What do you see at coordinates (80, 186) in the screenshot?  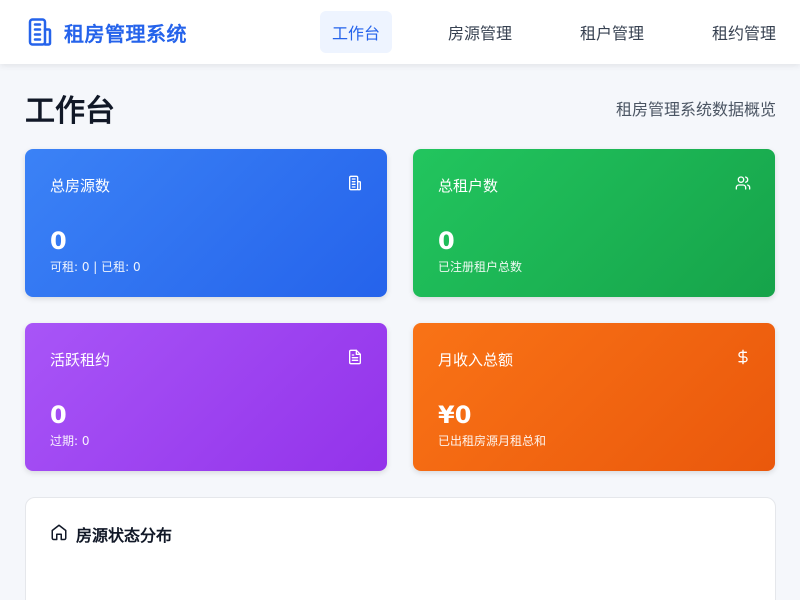 I see `card-title: 总房源数` at bounding box center [80, 186].